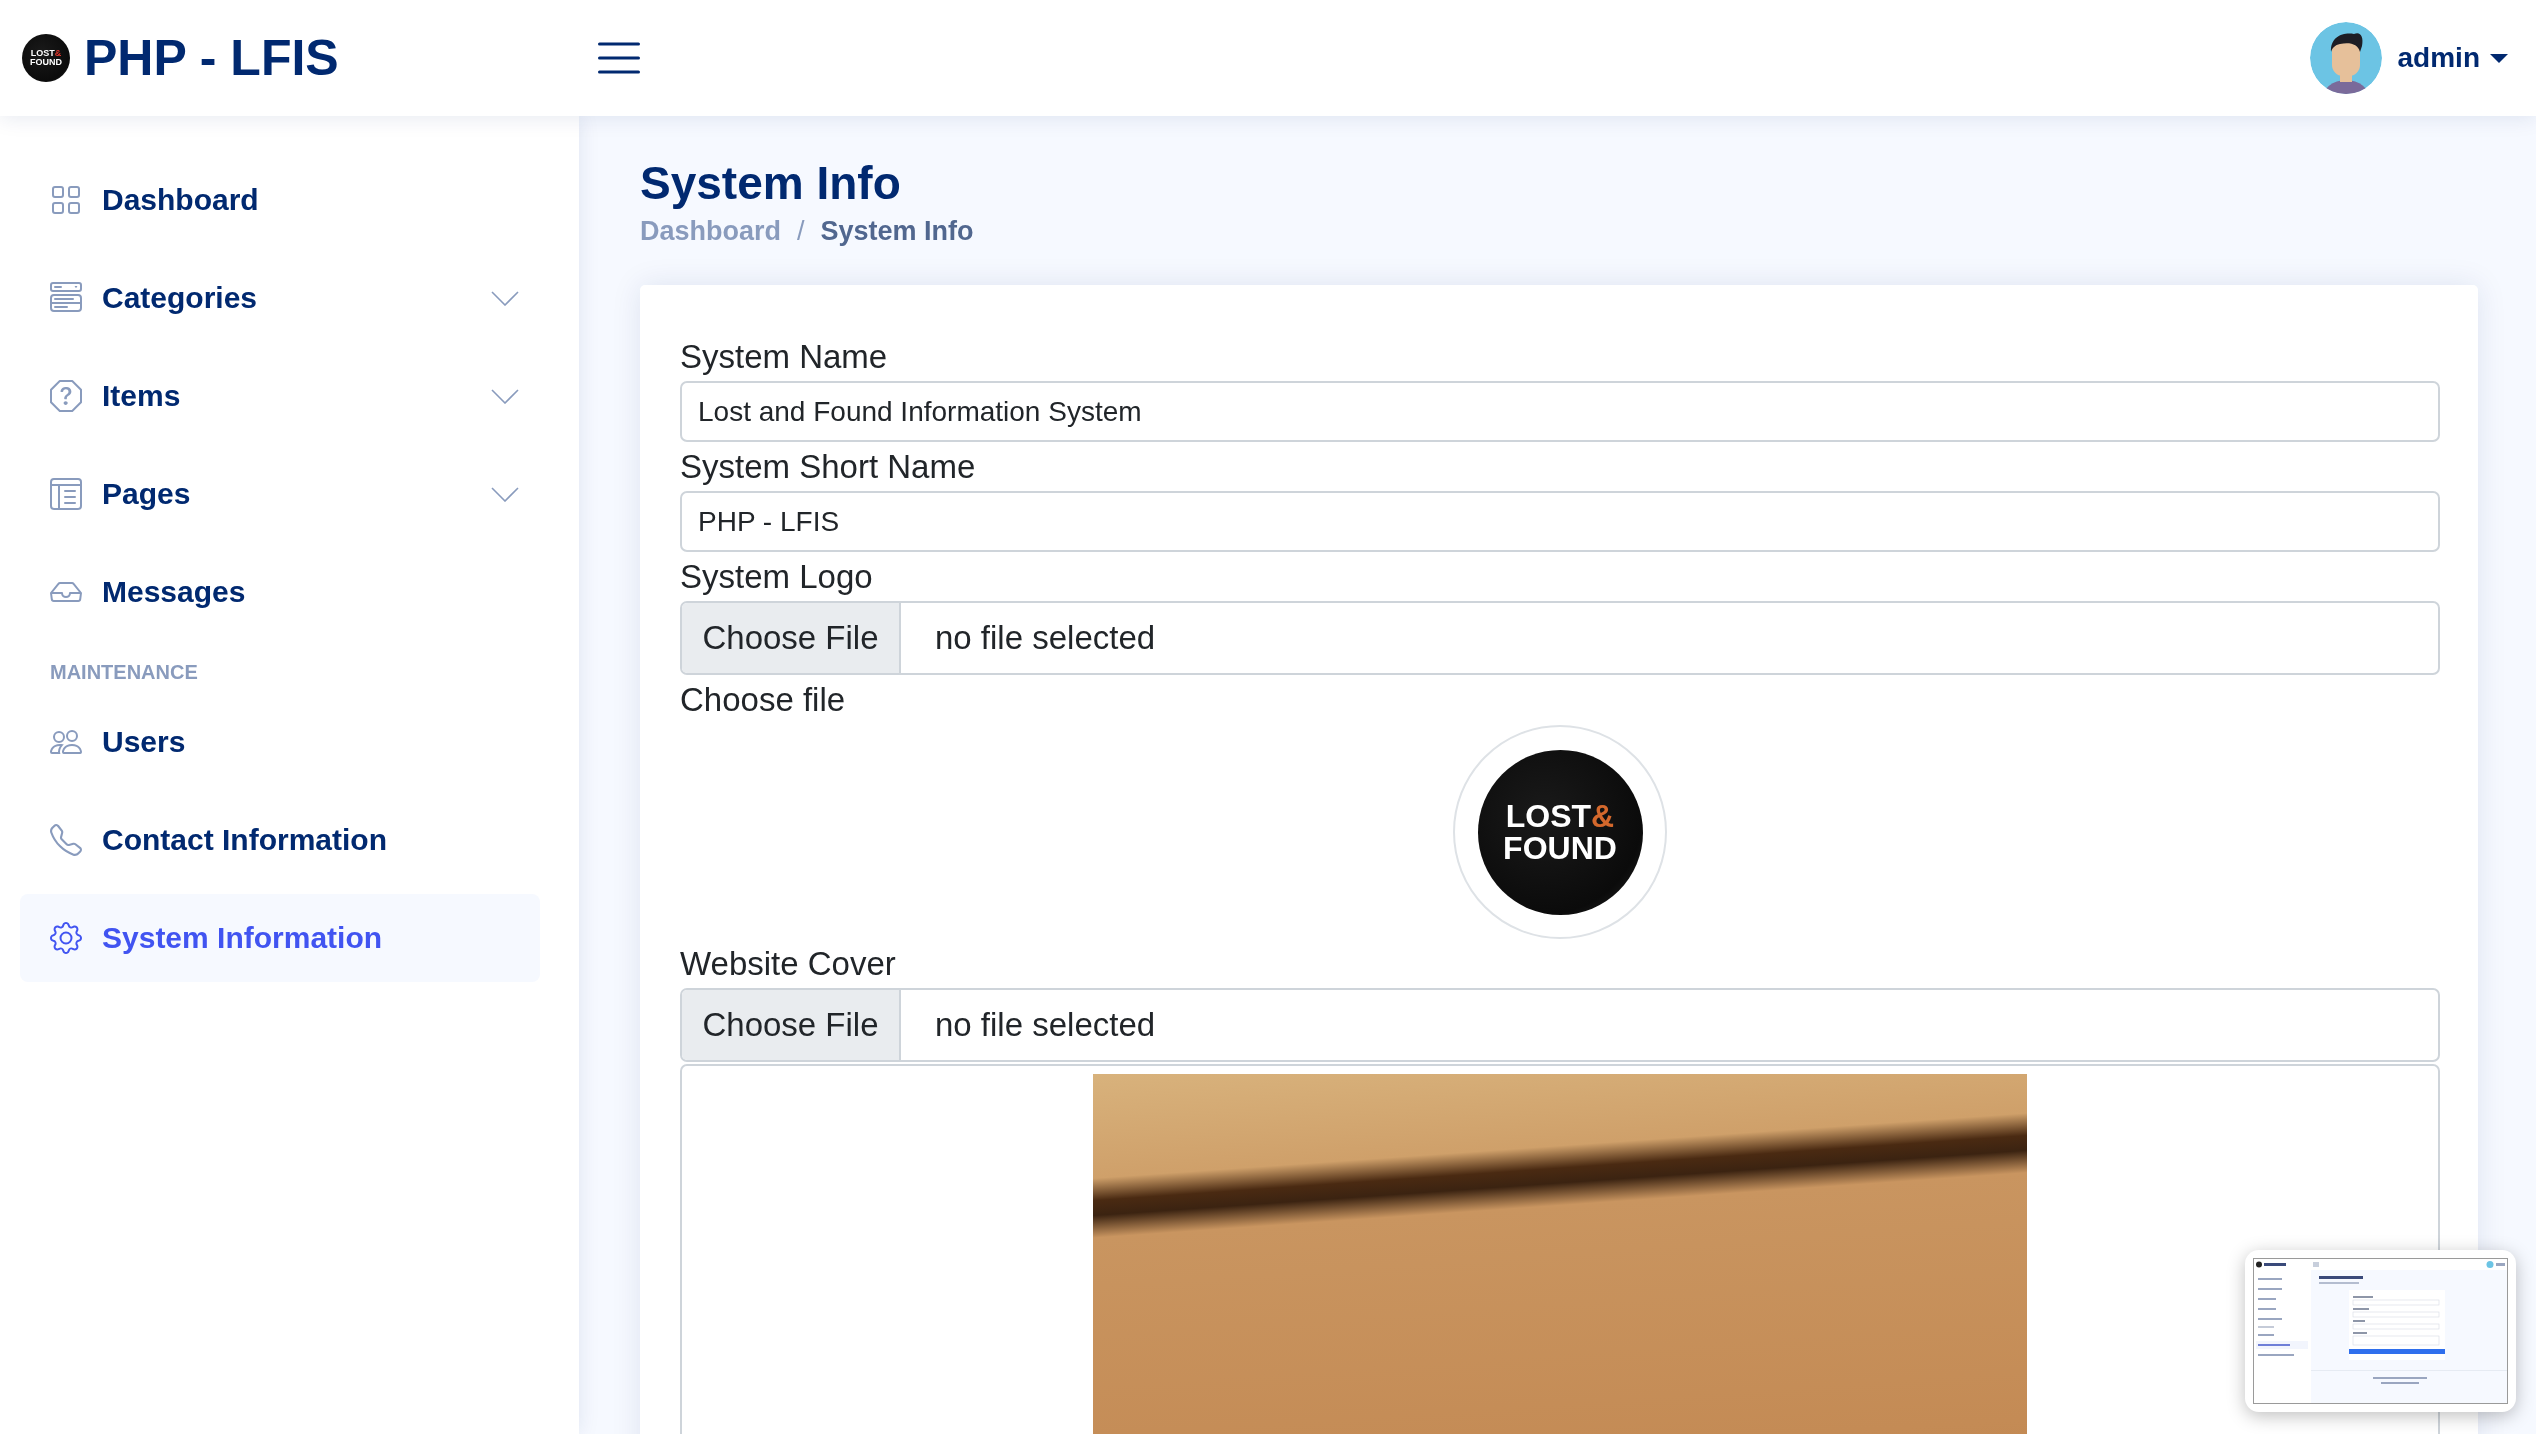  I want to click on caret-icon, so click(2499, 58).